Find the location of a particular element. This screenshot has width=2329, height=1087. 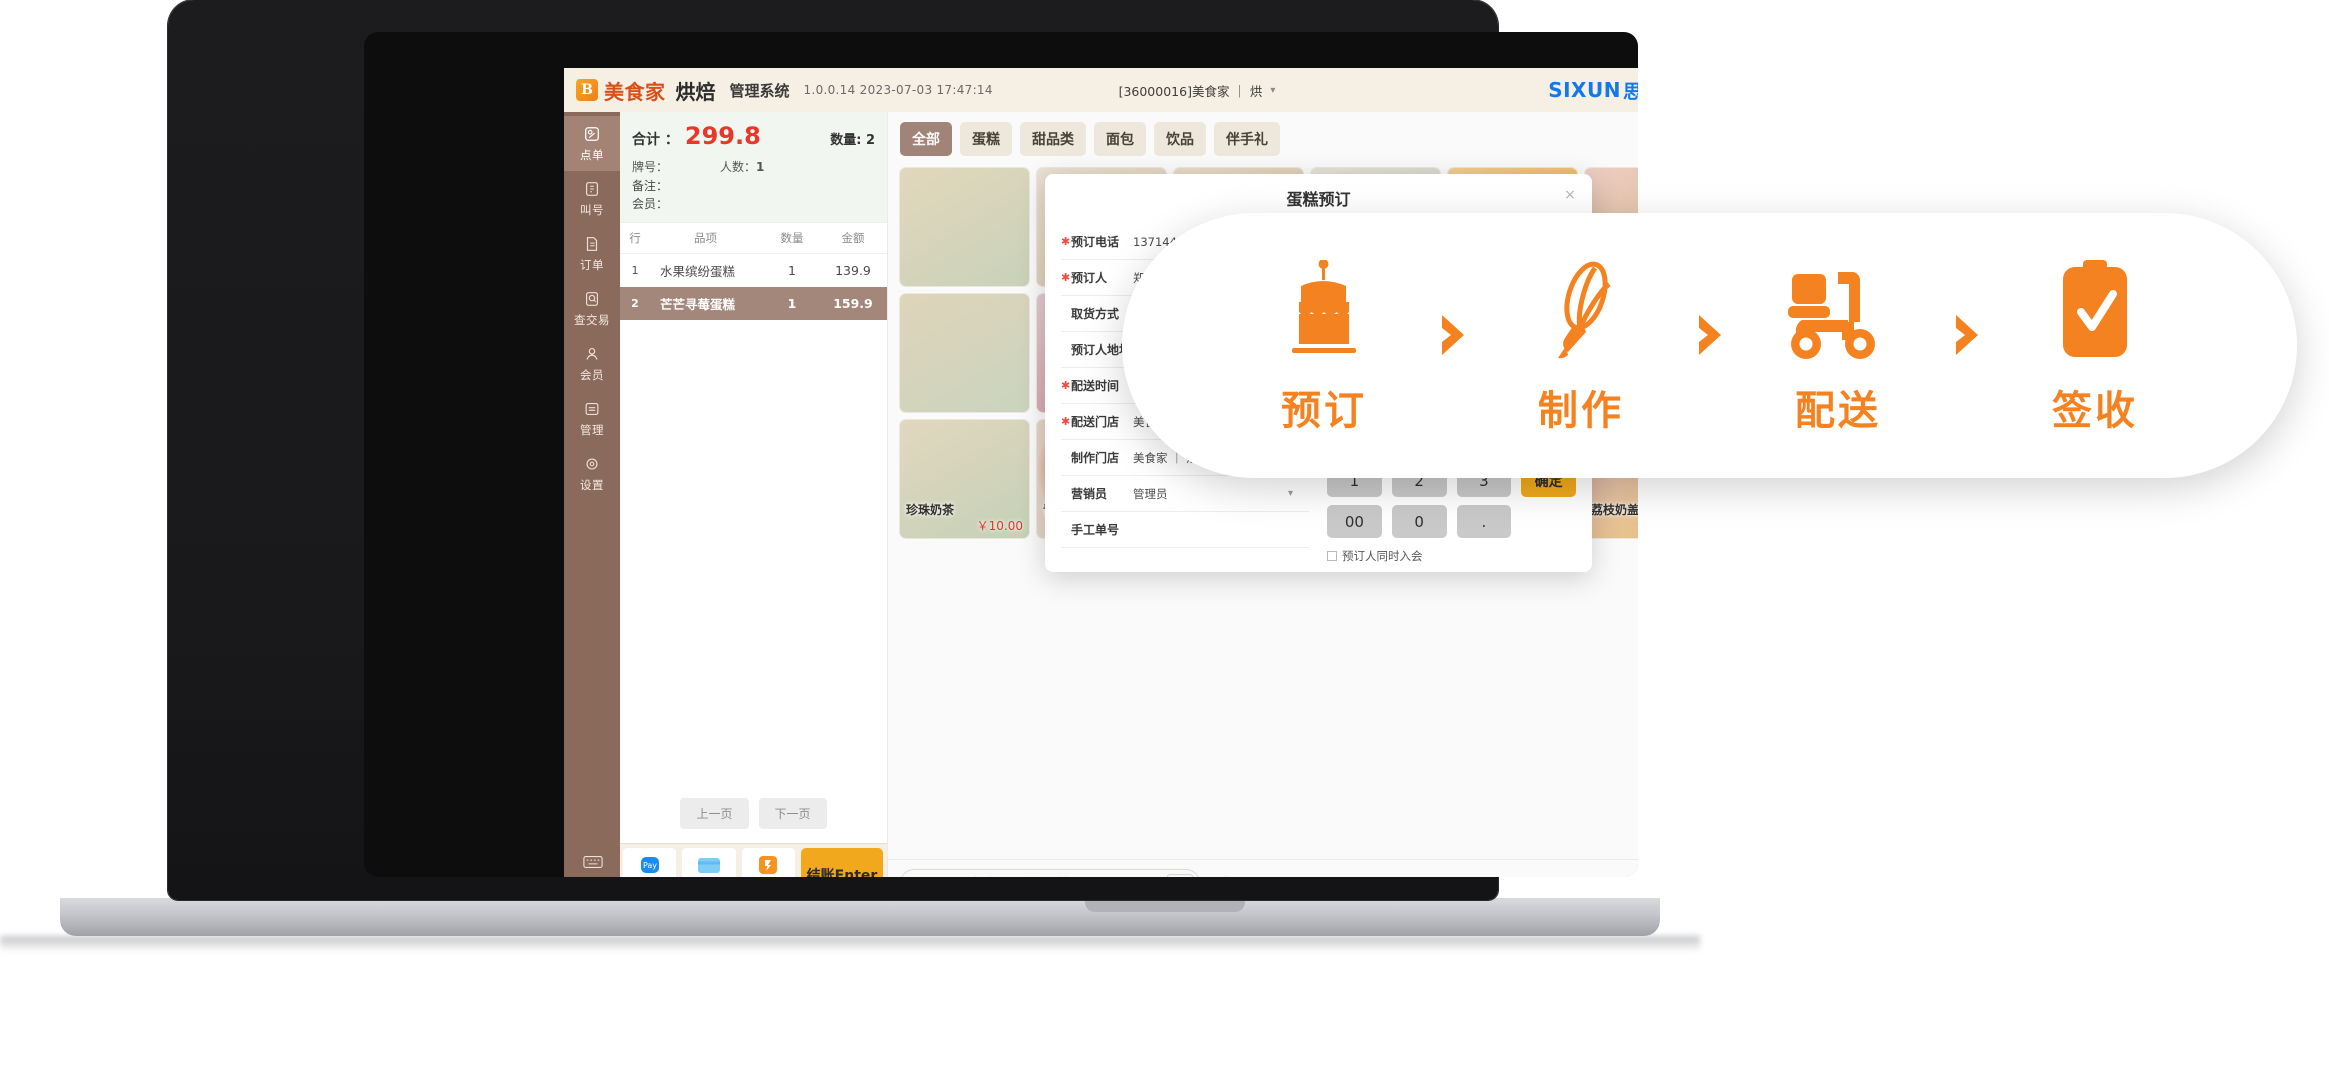

sidebar-item-call-number: 叫号 is located at coordinates (592, 198).